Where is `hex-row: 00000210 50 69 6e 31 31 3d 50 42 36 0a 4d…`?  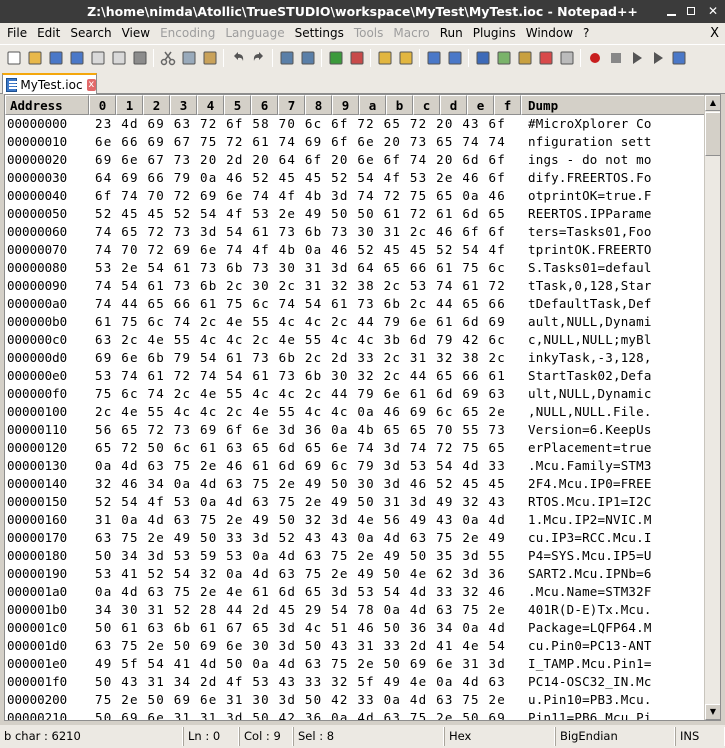 hex-row: 00000210 50 69 6e 31 31 3d 50 42 36 0a 4d… is located at coordinates (355, 714).